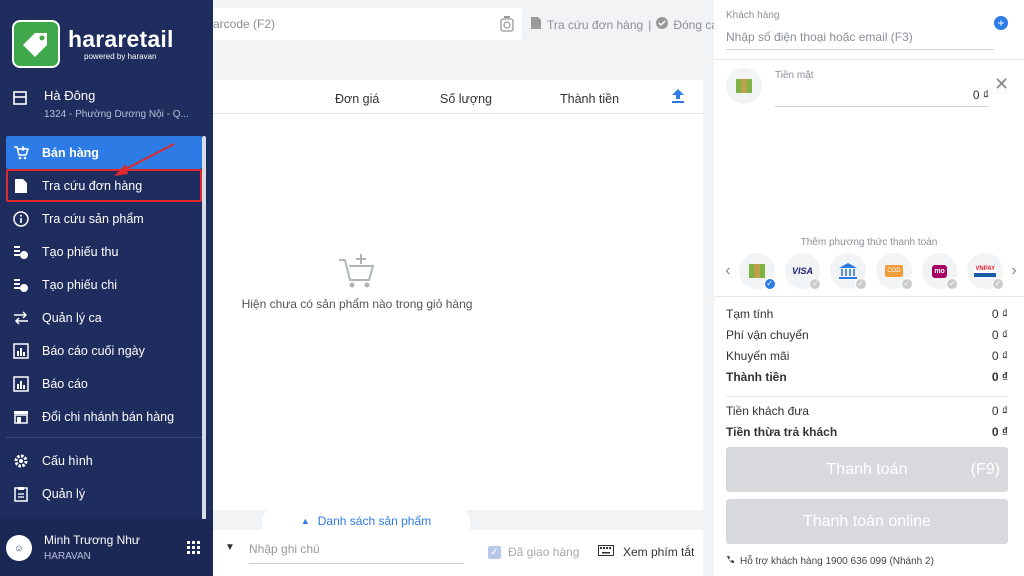 The image size is (1024, 576). Describe the element at coordinates (21, 461) in the screenshot. I see `gear-icon` at that location.